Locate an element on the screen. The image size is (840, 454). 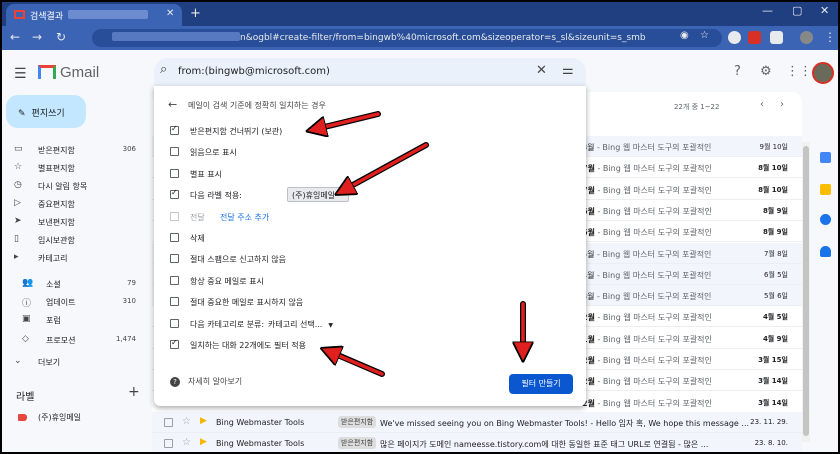
back-icon: ← is located at coordinates (15, 37).